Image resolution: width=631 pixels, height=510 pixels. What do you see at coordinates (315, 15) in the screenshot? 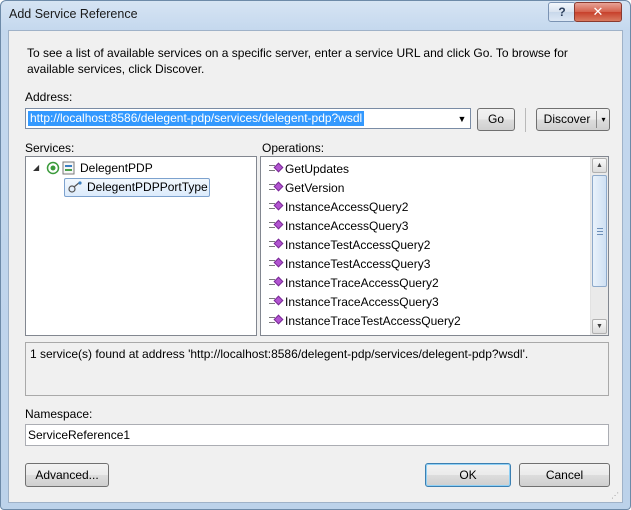
I see `title-bar: Add Service Reference ? ✕` at bounding box center [315, 15].